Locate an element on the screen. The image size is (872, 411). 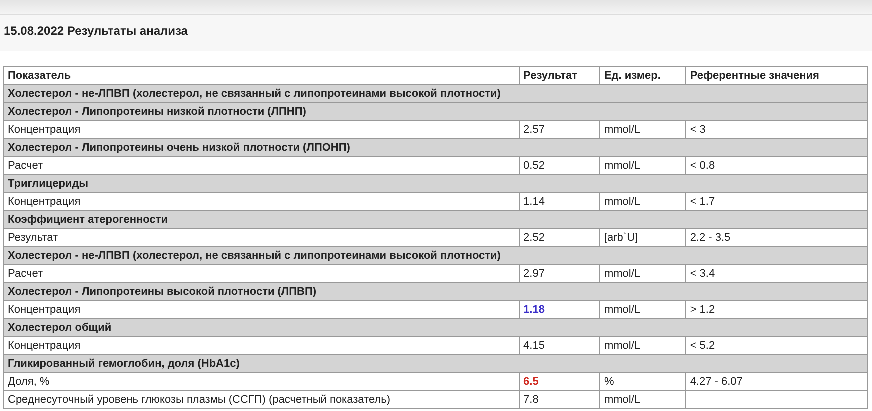
column-header: Результат is located at coordinates (559, 75).